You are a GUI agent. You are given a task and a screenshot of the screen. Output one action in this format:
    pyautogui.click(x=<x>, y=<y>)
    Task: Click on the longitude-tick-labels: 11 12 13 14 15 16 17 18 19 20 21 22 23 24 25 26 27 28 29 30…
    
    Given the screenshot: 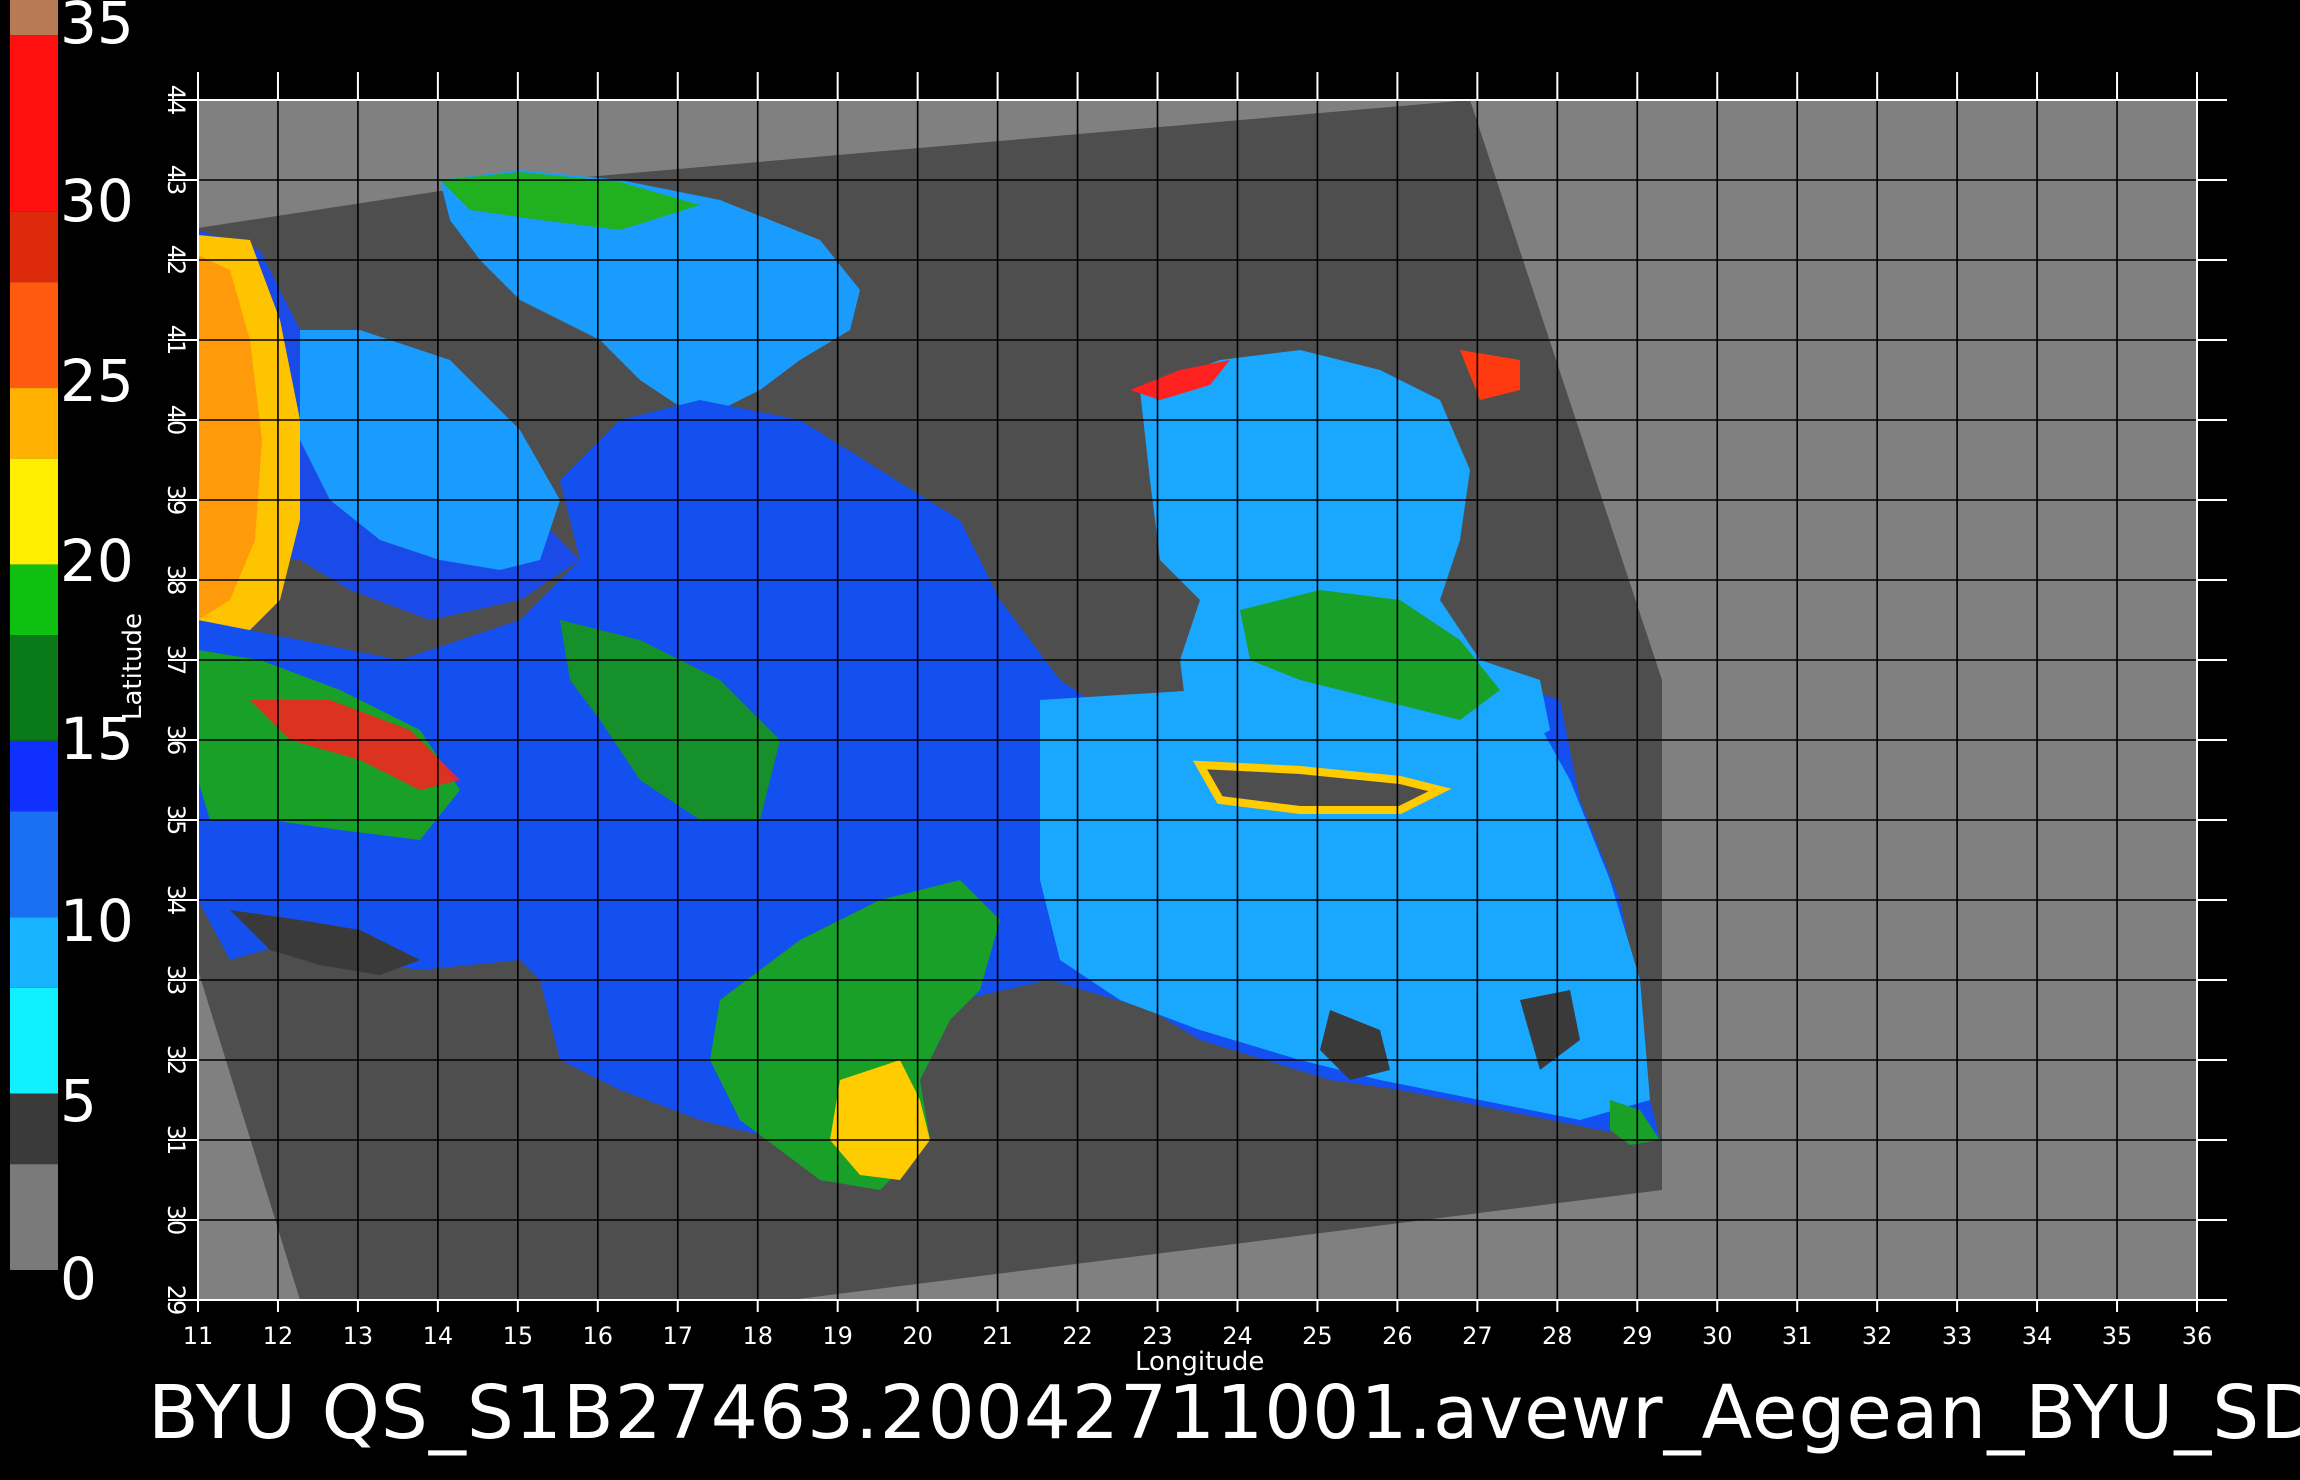 What is the action you would take?
    pyautogui.click(x=1198, y=1336)
    